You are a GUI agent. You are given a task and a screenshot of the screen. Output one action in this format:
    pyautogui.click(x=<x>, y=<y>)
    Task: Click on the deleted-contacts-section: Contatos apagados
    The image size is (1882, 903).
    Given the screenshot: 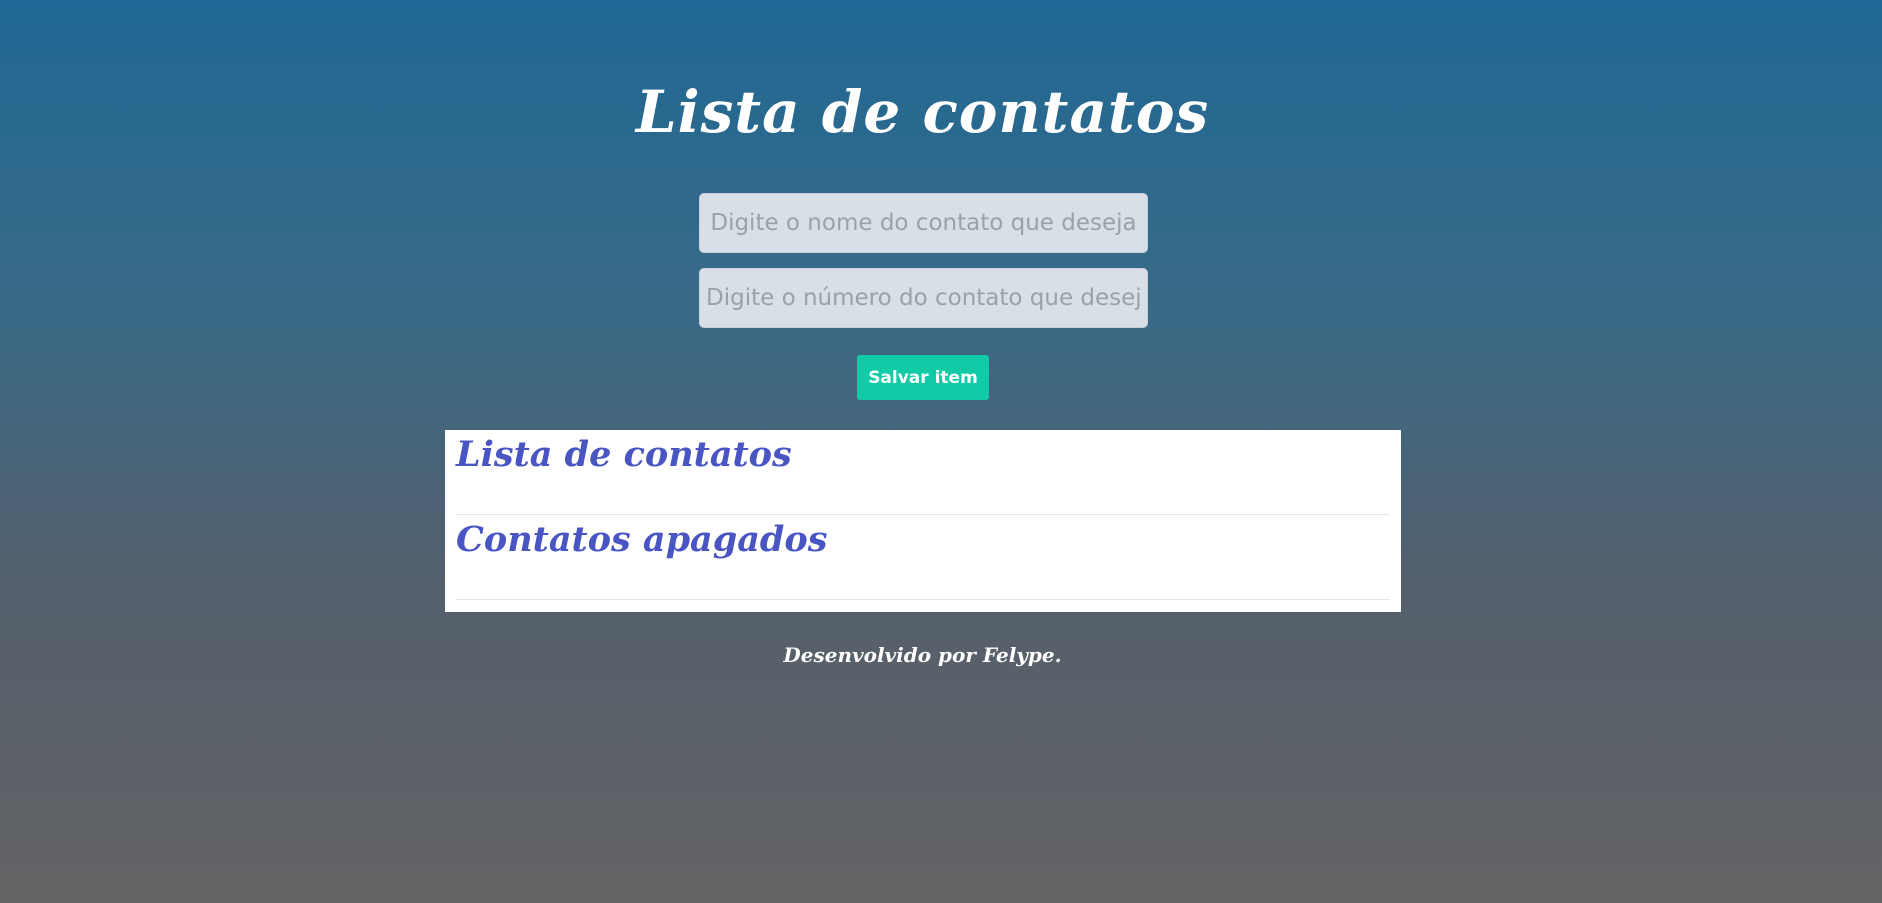 What is the action you would take?
    pyautogui.click(x=923, y=557)
    